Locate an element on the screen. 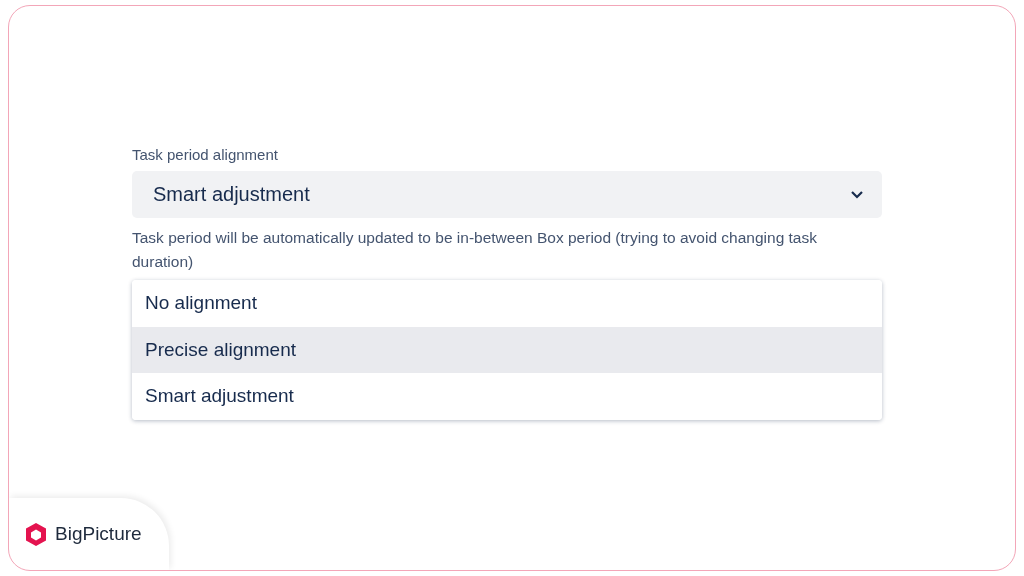 The height and width of the screenshot is (576, 1024). help-text: Task period will be automatically updated to be in-between Box period (trying to avoid changing task duration) is located at coordinates (475, 250).